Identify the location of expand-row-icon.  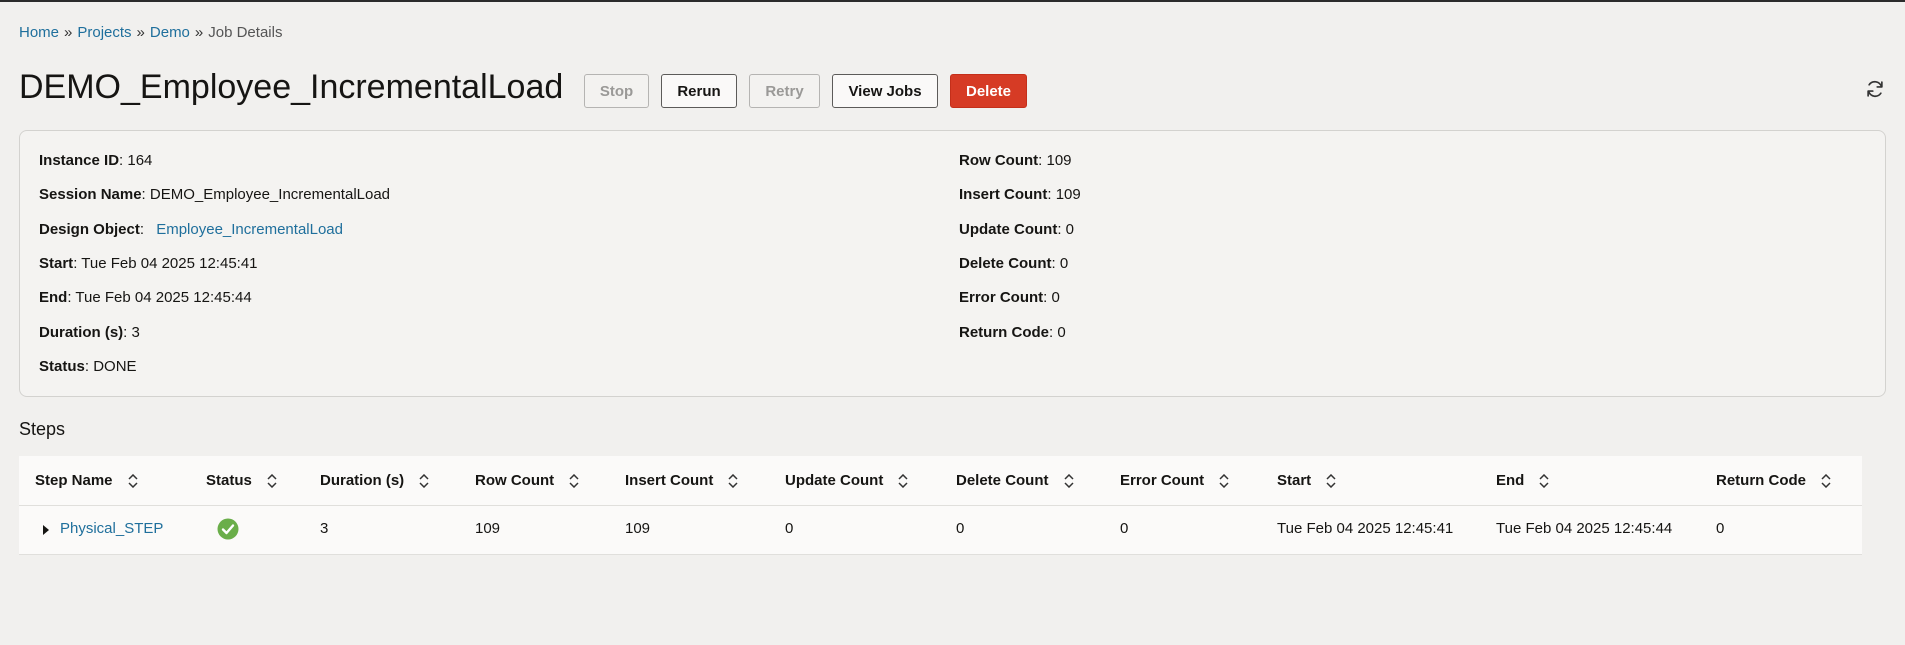
(46, 530).